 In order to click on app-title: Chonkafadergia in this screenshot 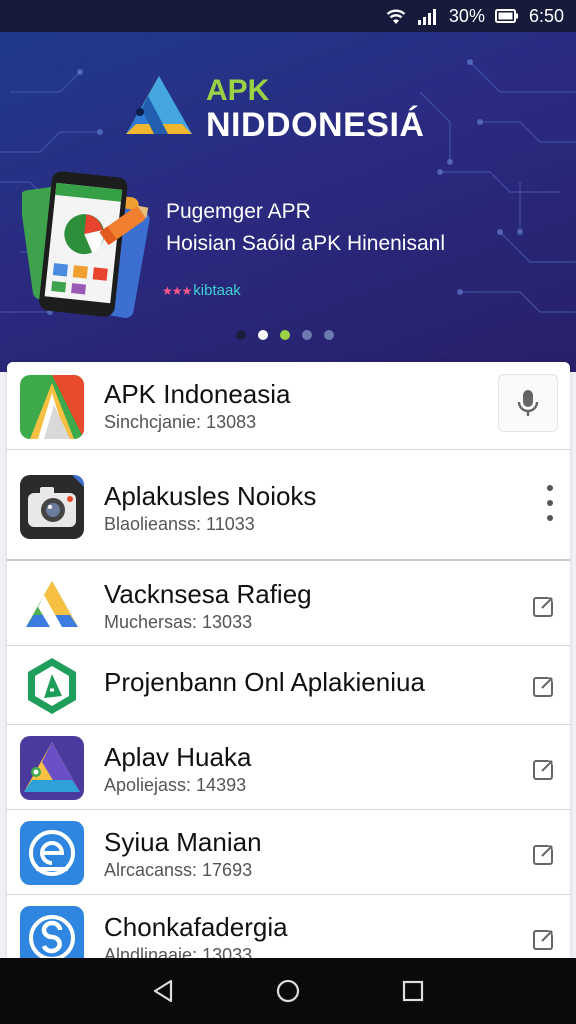, I will do `click(196, 927)`.